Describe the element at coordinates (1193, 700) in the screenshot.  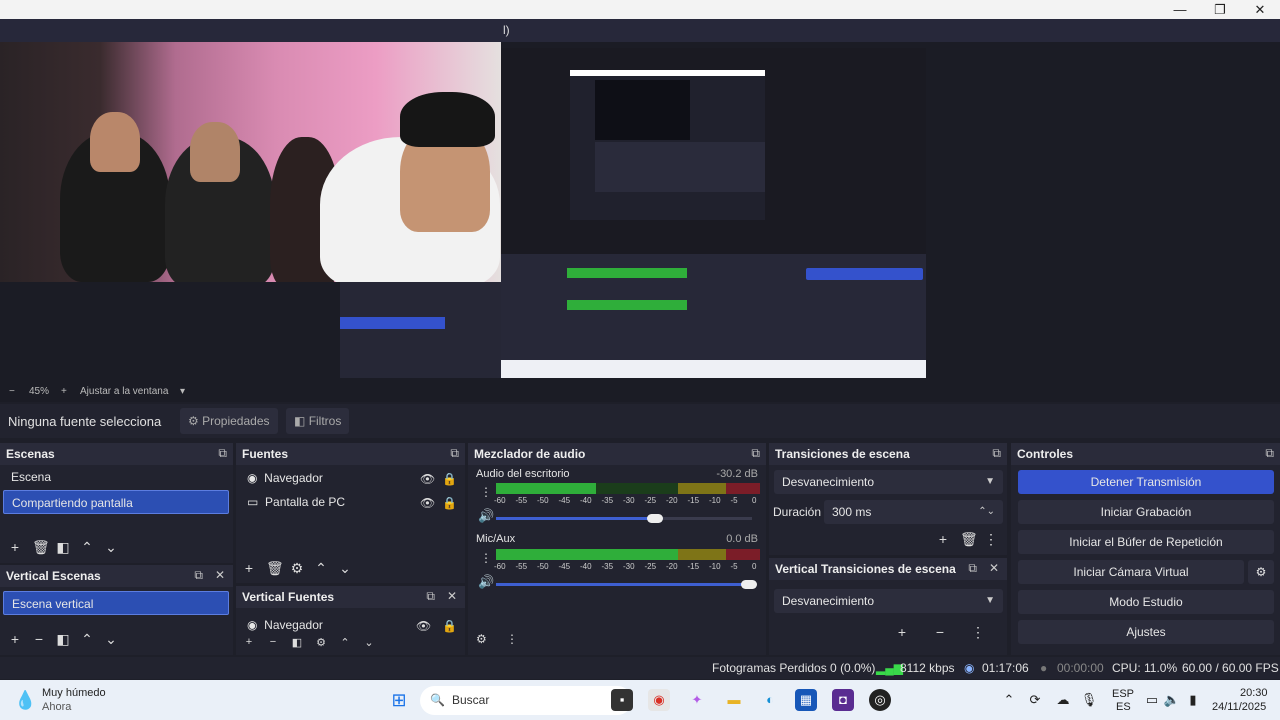
I see `battery-icon: ▮` at that location.